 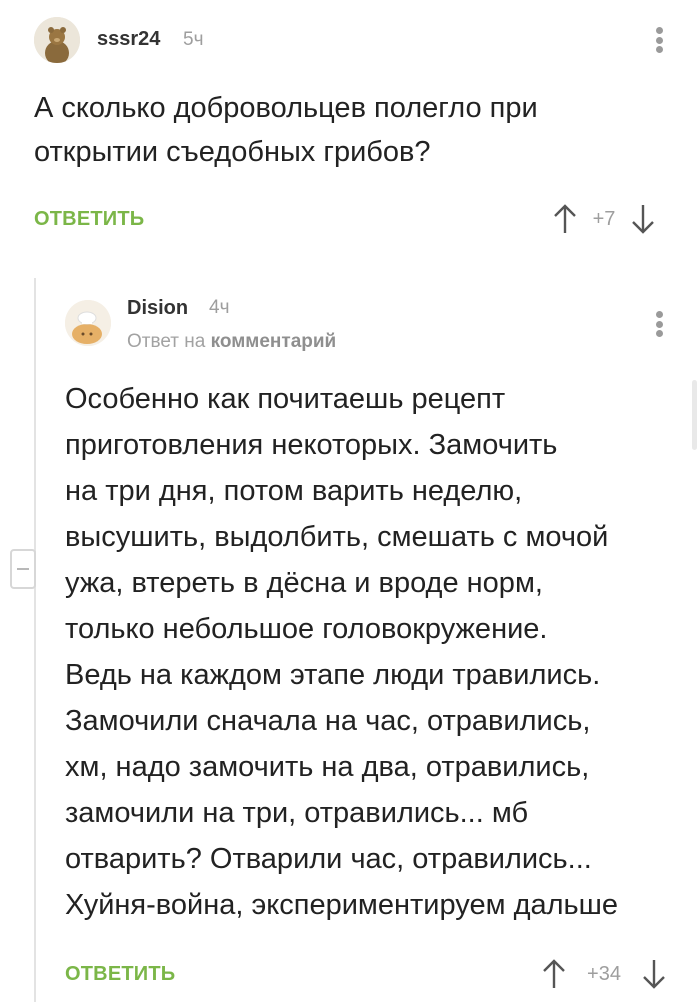 I want to click on reply-to-prefix: Ответ на, so click(x=166, y=341).